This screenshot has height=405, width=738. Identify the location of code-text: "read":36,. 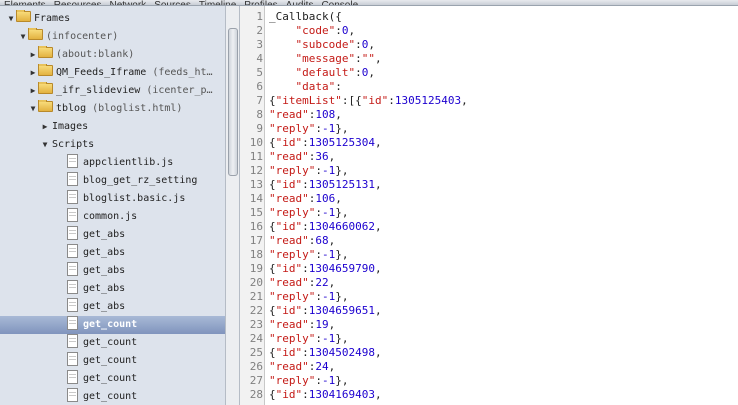
(302, 156).